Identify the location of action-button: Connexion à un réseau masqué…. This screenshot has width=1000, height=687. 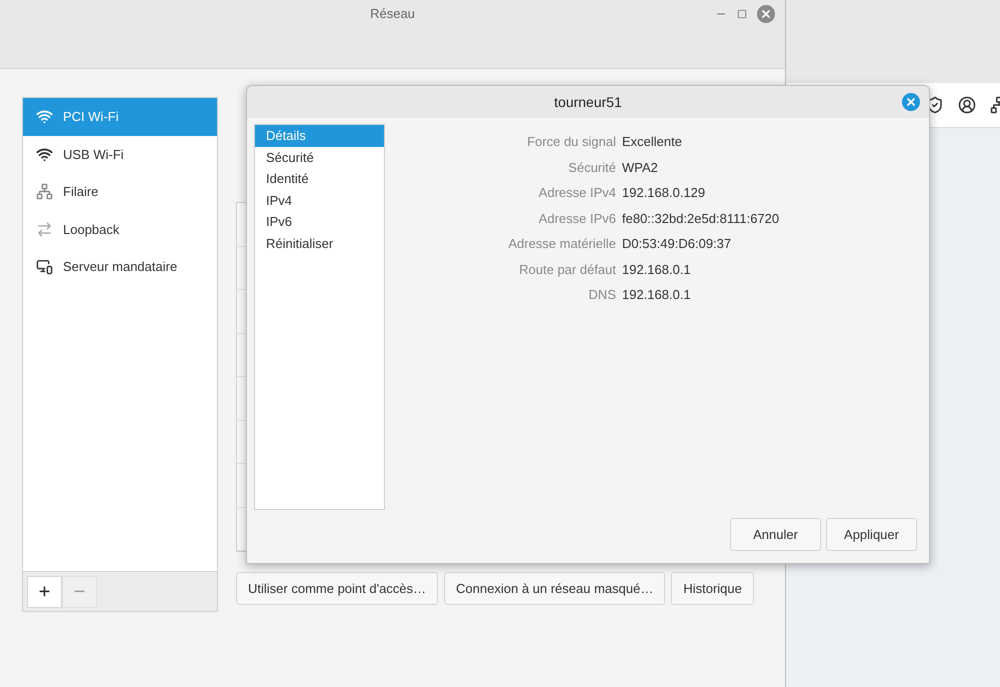
(555, 588).